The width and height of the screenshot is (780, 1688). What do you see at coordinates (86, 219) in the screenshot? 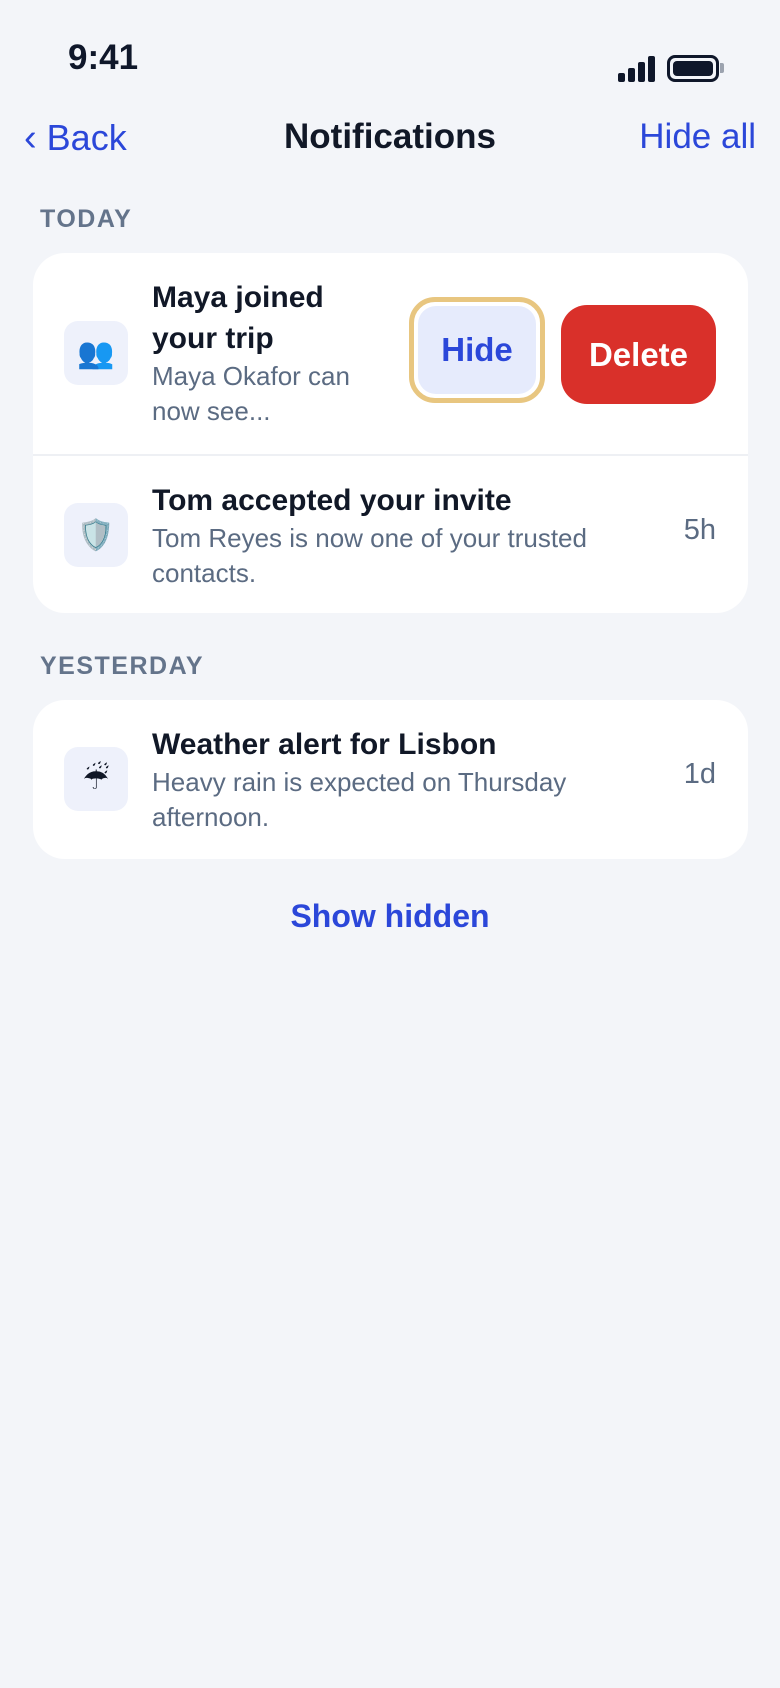
I see `section-header-today: TODAY` at bounding box center [86, 219].